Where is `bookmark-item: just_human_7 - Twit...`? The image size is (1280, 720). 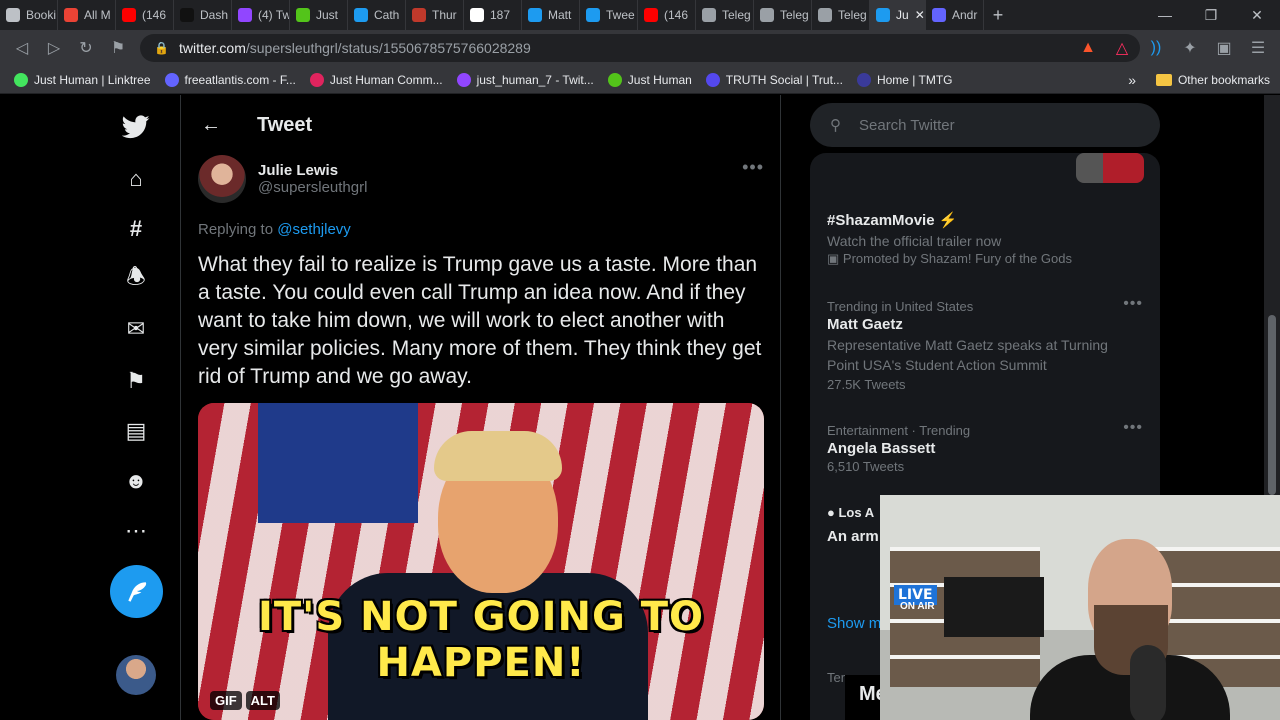
bookmark-item: just_human_7 - Twit... is located at coordinates (525, 79).